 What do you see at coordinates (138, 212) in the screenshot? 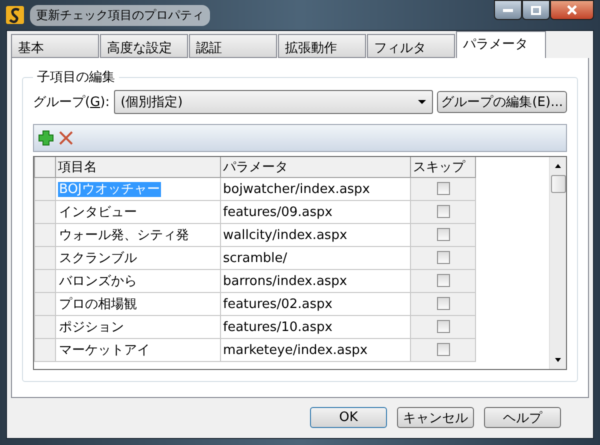
I see `table-cell: インタビュー` at bounding box center [138, 212].